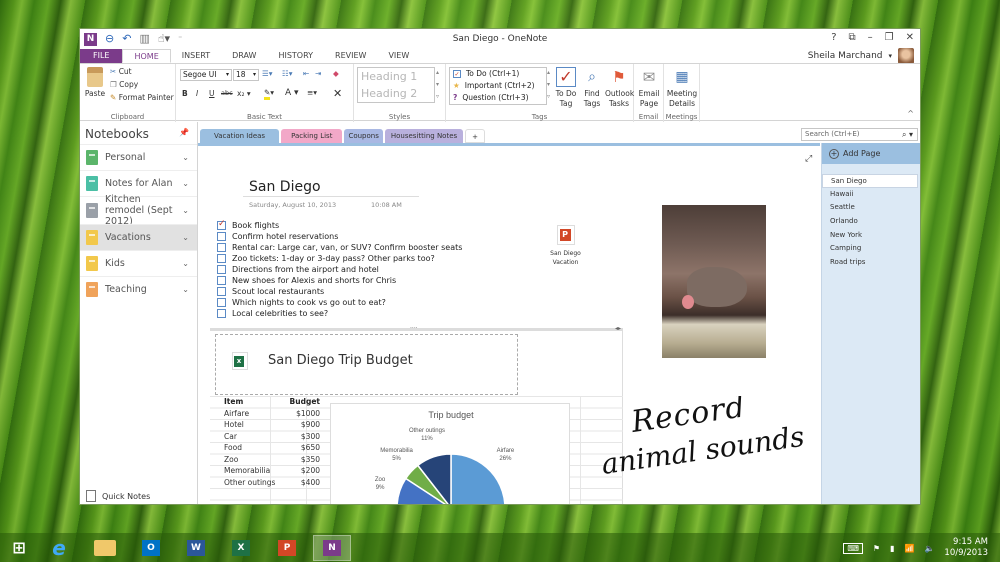 Image resolution: width=1000 pixels, height=562 pixels. I want to click on tab-history: HISTORY, so click(295, 56).